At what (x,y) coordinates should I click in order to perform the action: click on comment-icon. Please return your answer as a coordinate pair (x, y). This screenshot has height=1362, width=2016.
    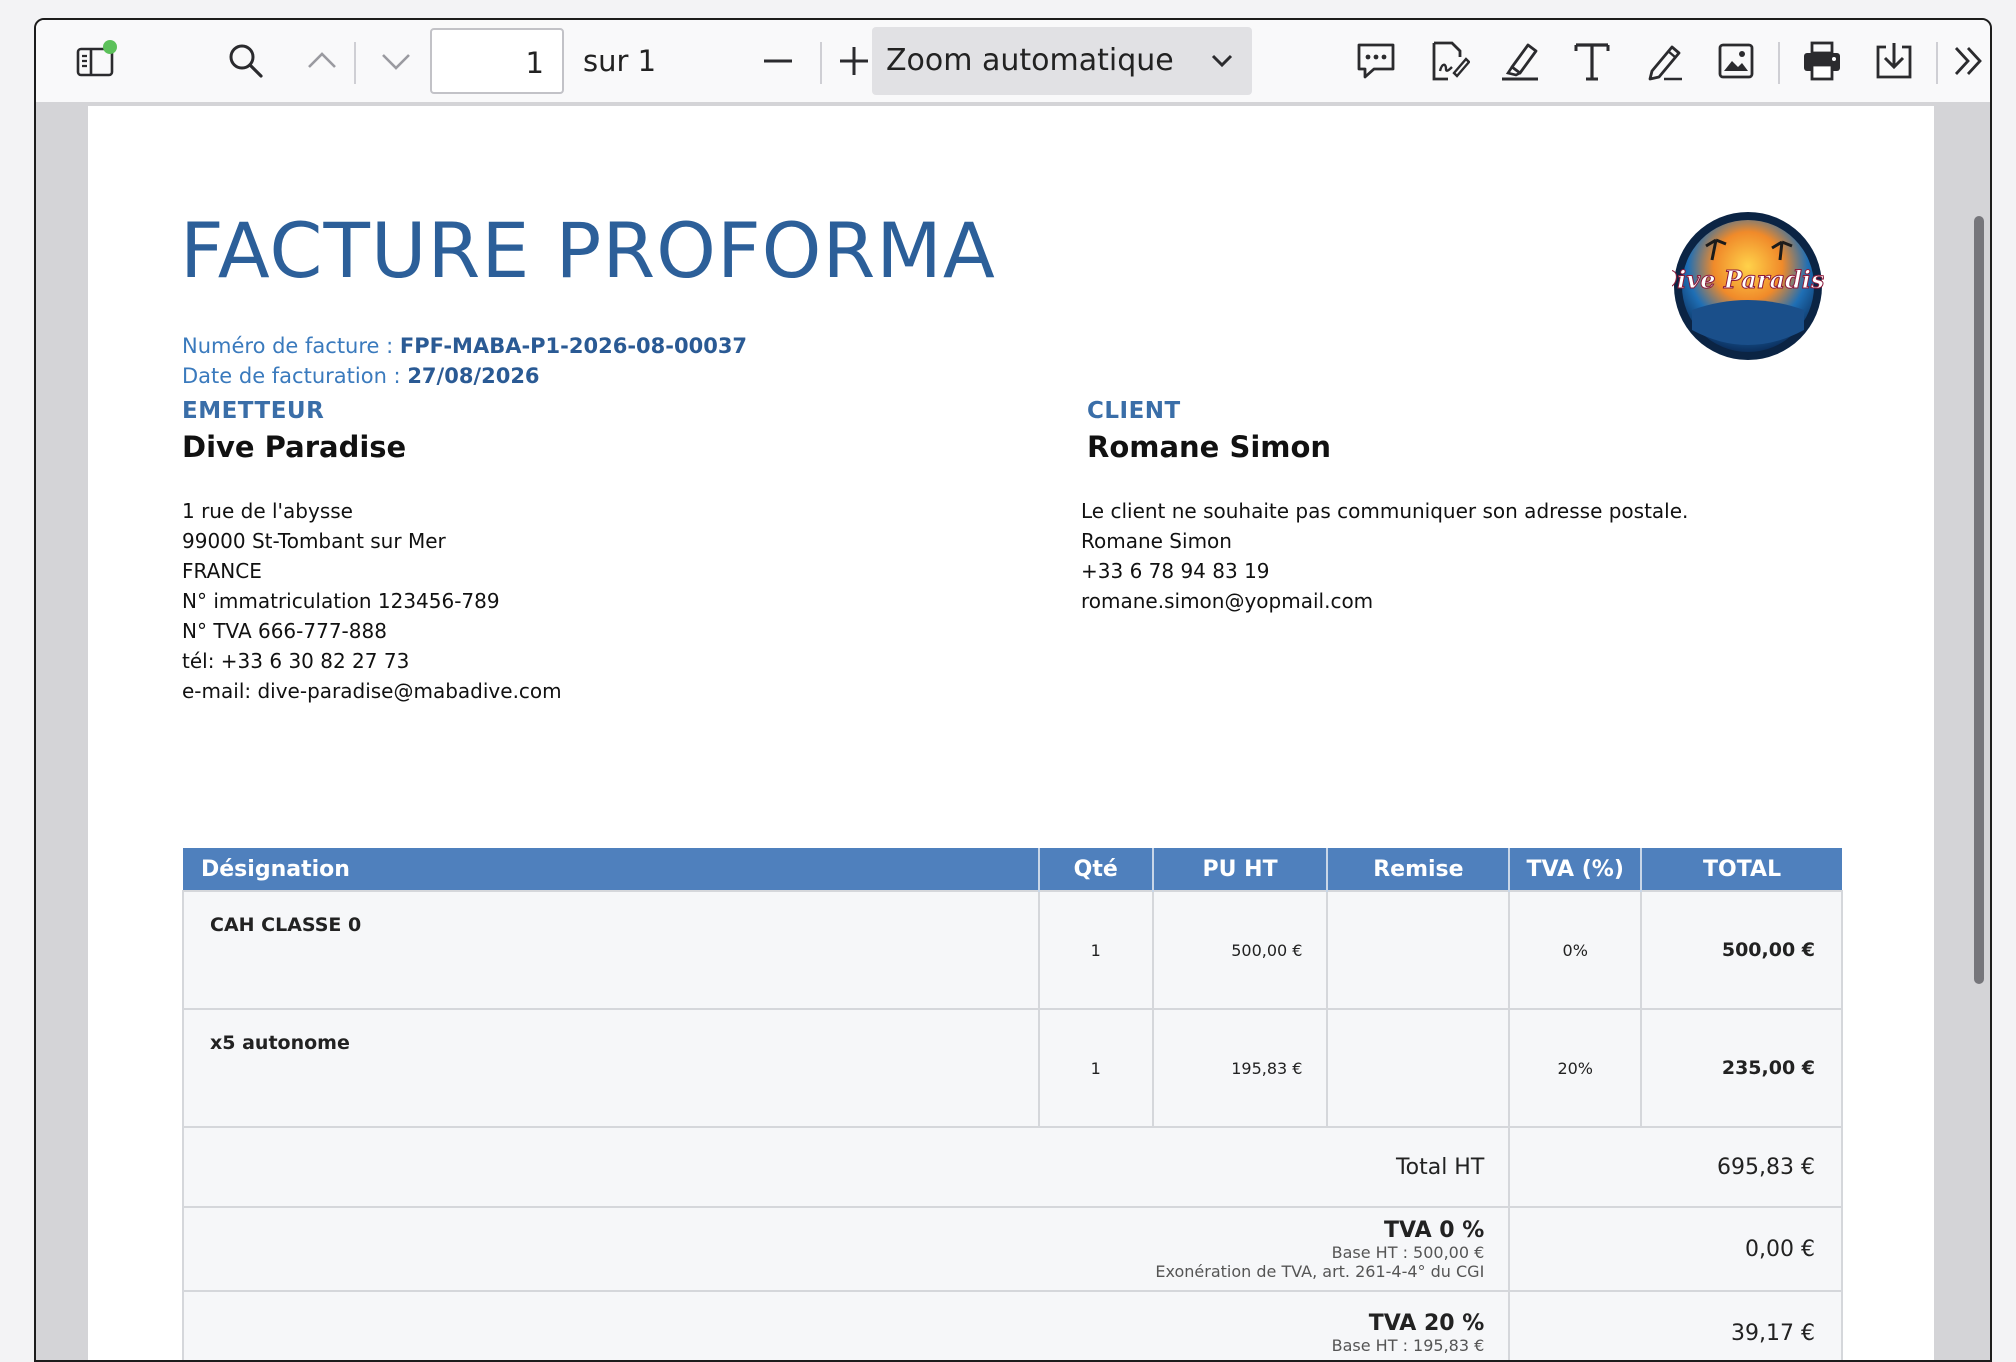
    Looking at the image, I should click on (1376, 61).